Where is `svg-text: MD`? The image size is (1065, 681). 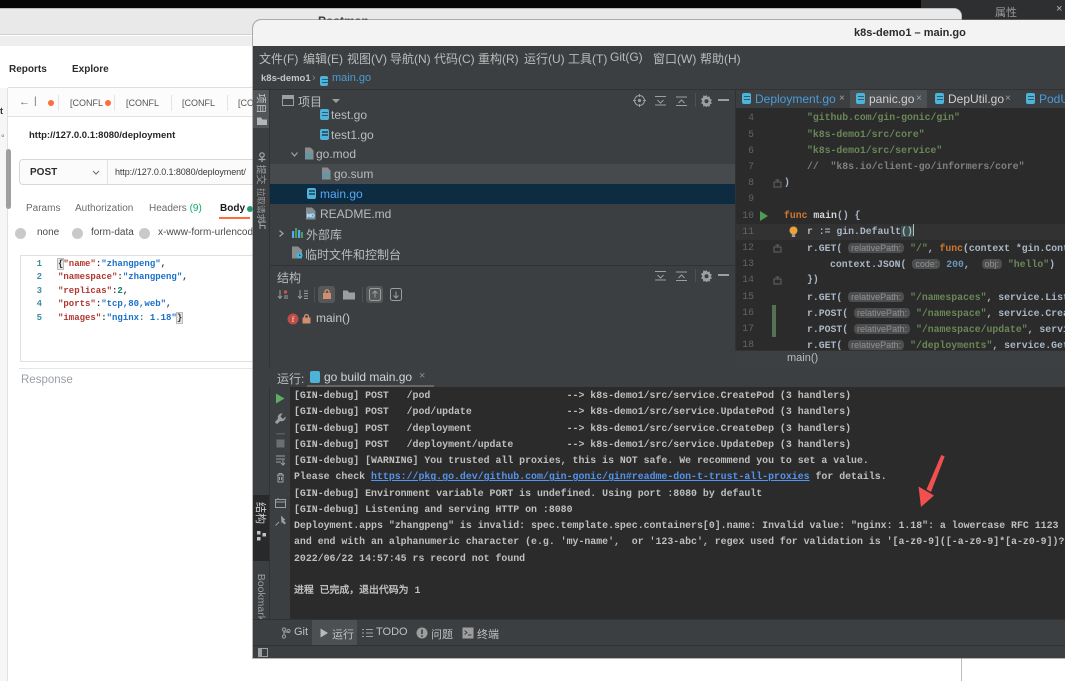
svg-text: MD is located at coordinates (311, 216).